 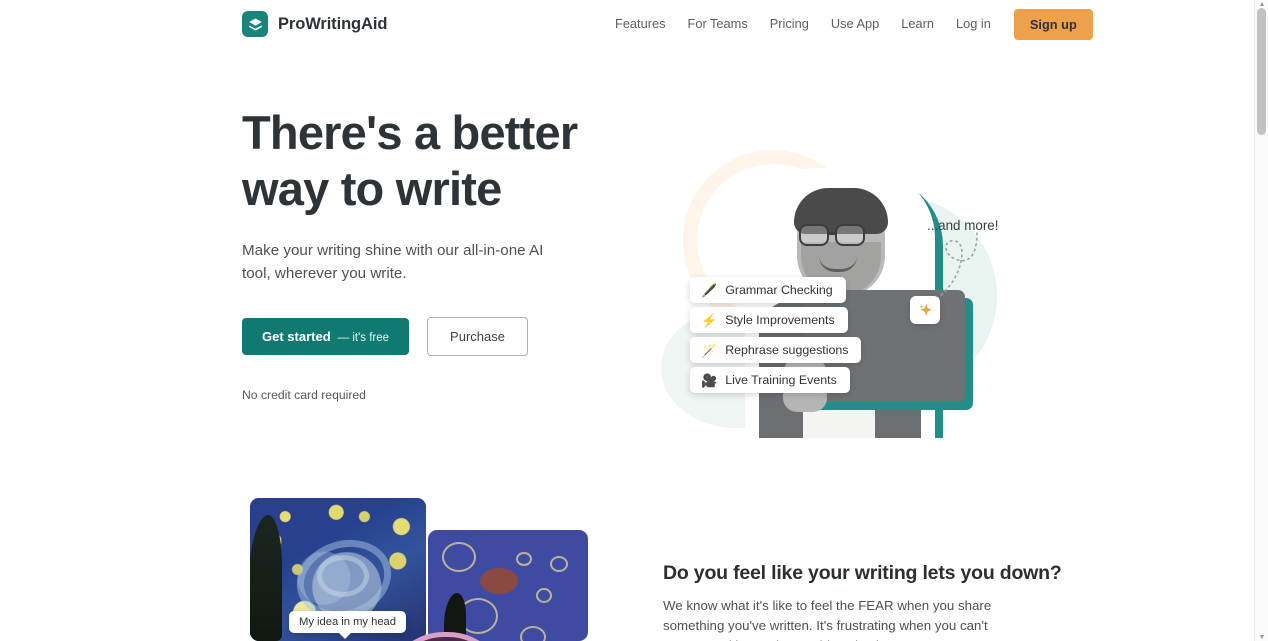 I want to click on hero-cta-row: Get started — it's free Purchase, so click(x=442, y=336).